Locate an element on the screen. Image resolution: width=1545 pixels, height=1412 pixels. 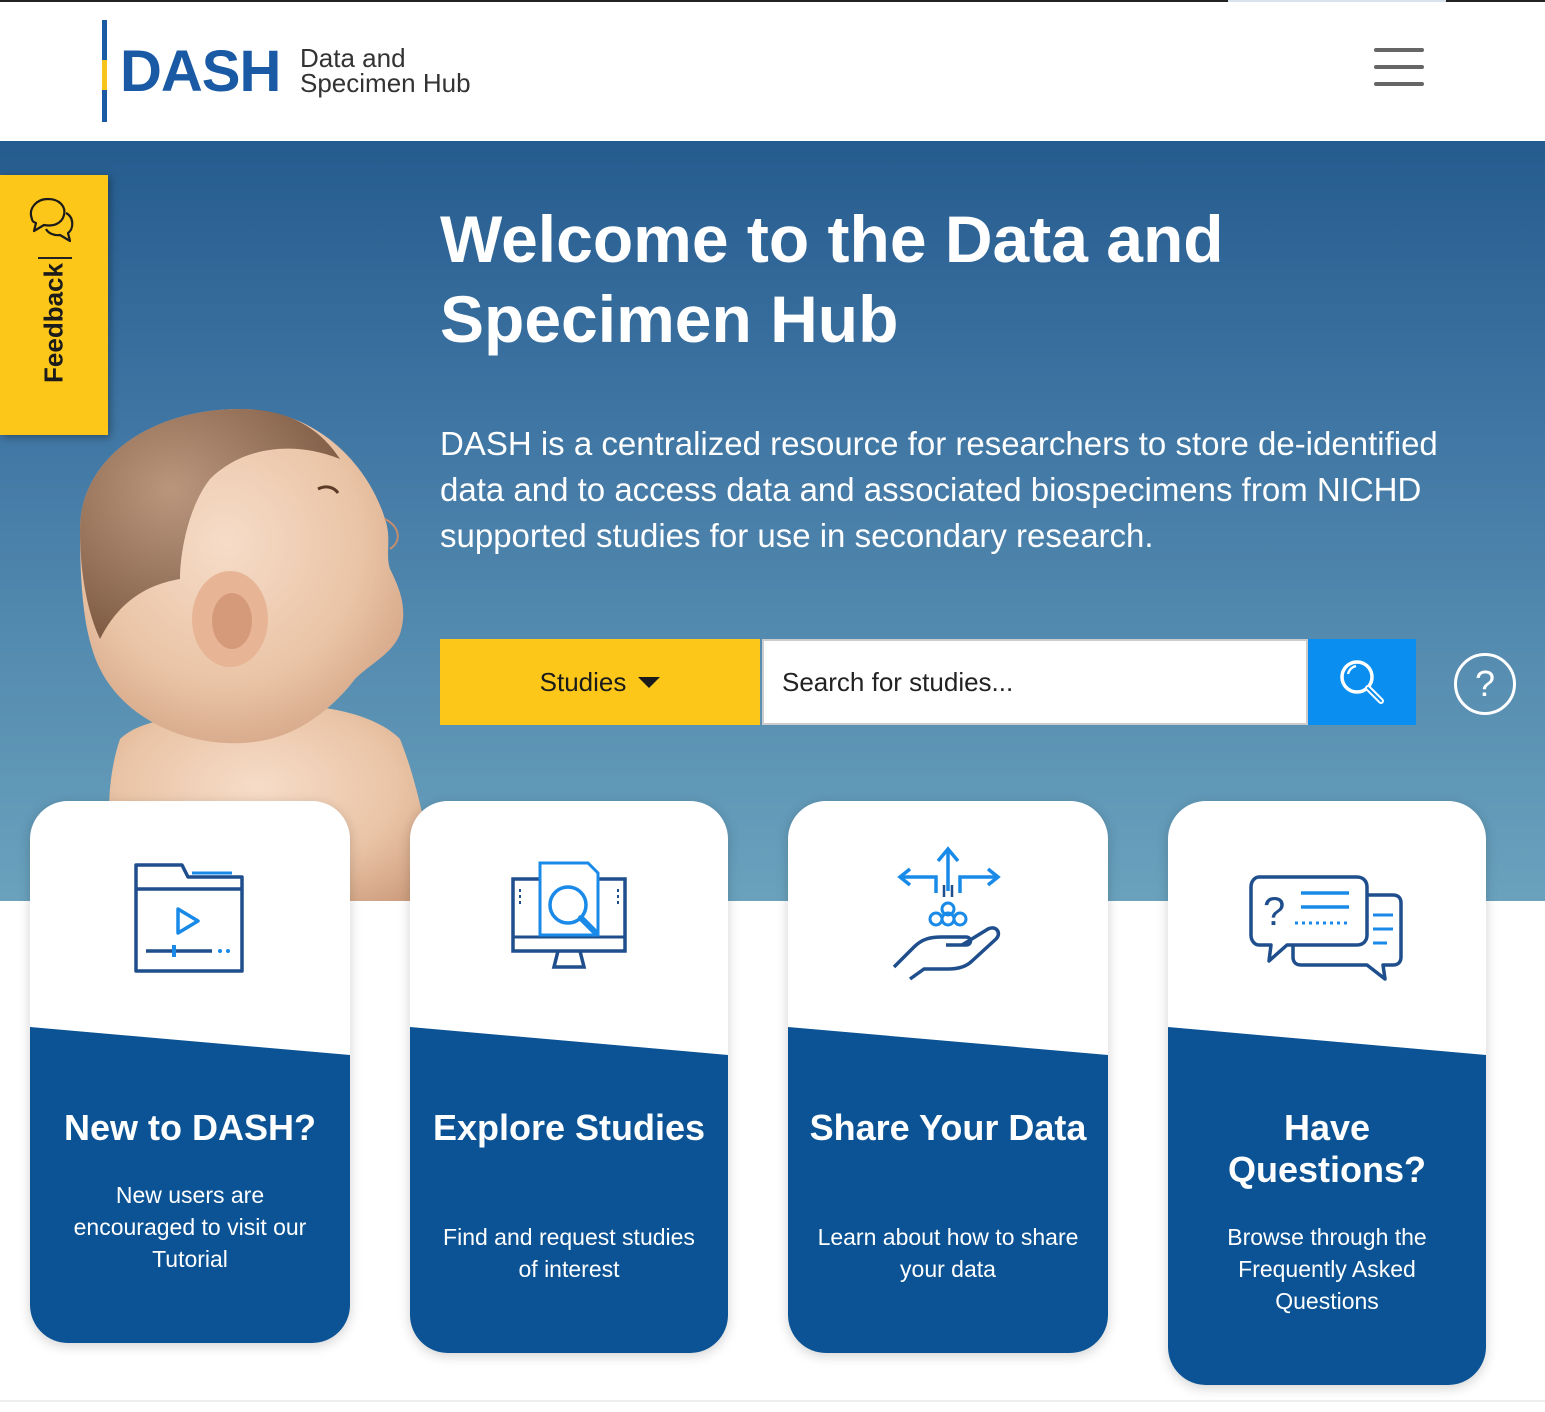
card-title: Explore Studies is located at coordinates (569, 1127).